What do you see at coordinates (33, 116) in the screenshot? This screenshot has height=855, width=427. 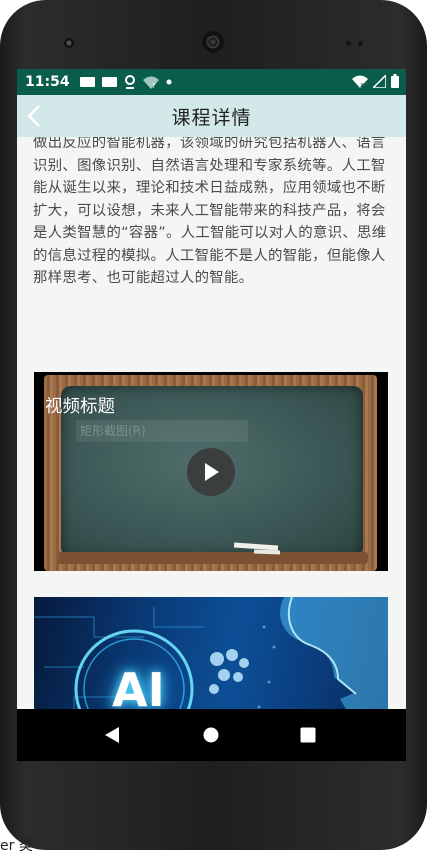 I see `chevron-left-icon` at bounding box center [33, 116].